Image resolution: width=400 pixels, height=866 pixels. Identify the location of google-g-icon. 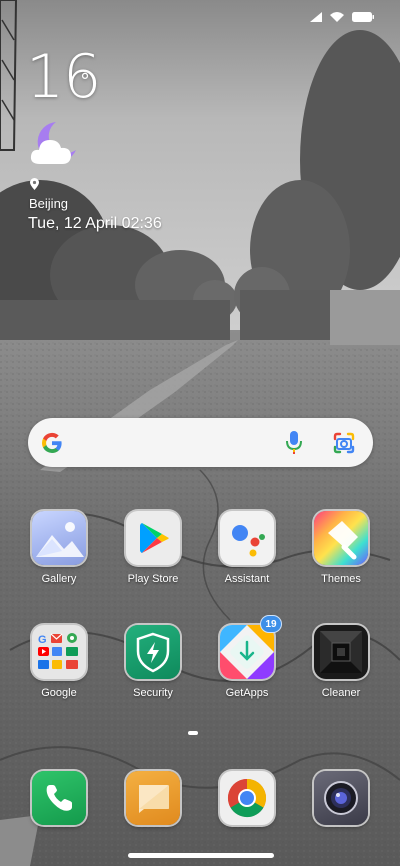
(51, 443).